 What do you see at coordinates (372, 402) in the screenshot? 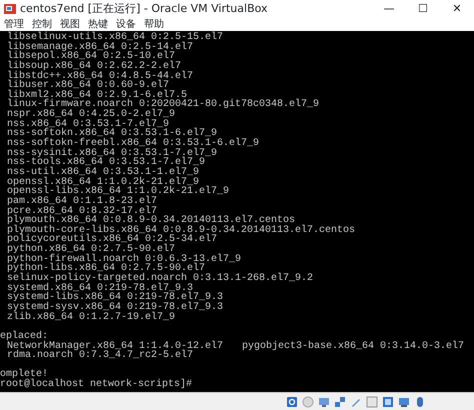
I see `window-icon` at bounding box center [372, 402].